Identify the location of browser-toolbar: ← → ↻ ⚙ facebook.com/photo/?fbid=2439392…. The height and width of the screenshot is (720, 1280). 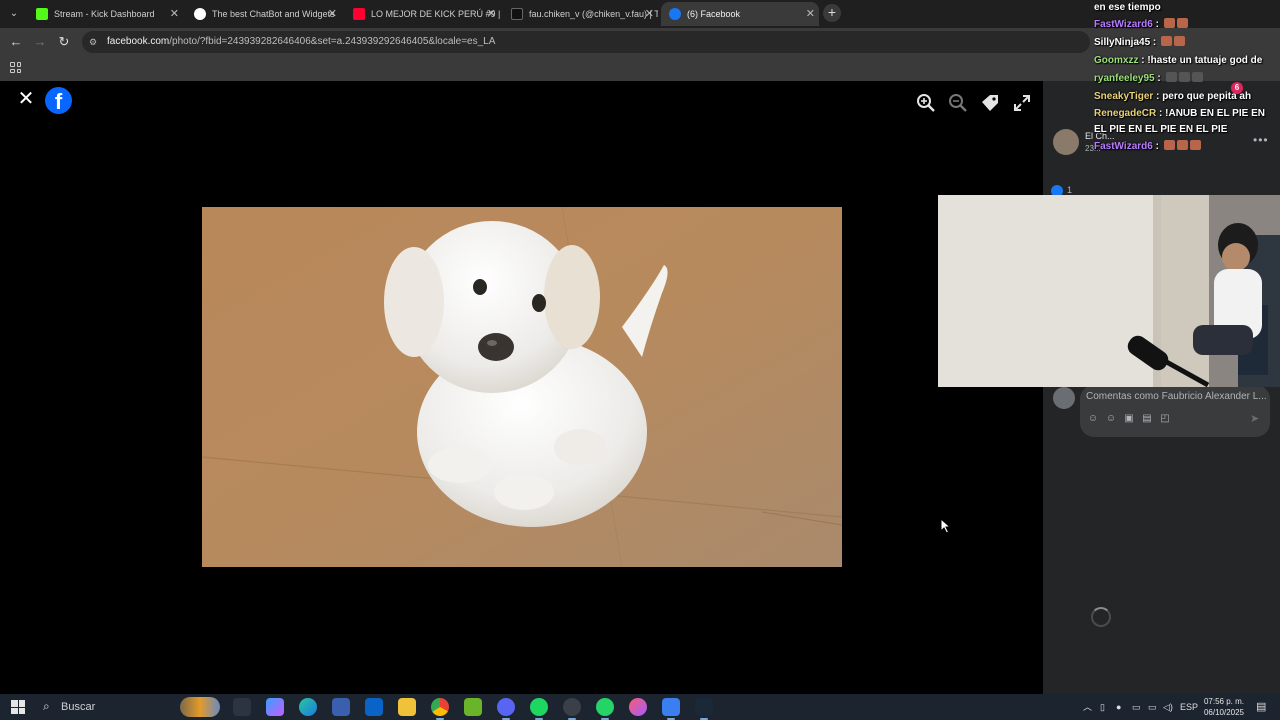
(640, 42).